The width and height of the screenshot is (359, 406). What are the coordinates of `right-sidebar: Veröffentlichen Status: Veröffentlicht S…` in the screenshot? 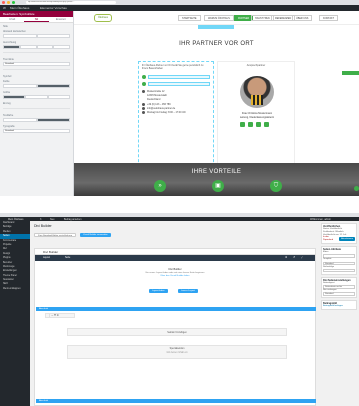 It's located at (339, 313).